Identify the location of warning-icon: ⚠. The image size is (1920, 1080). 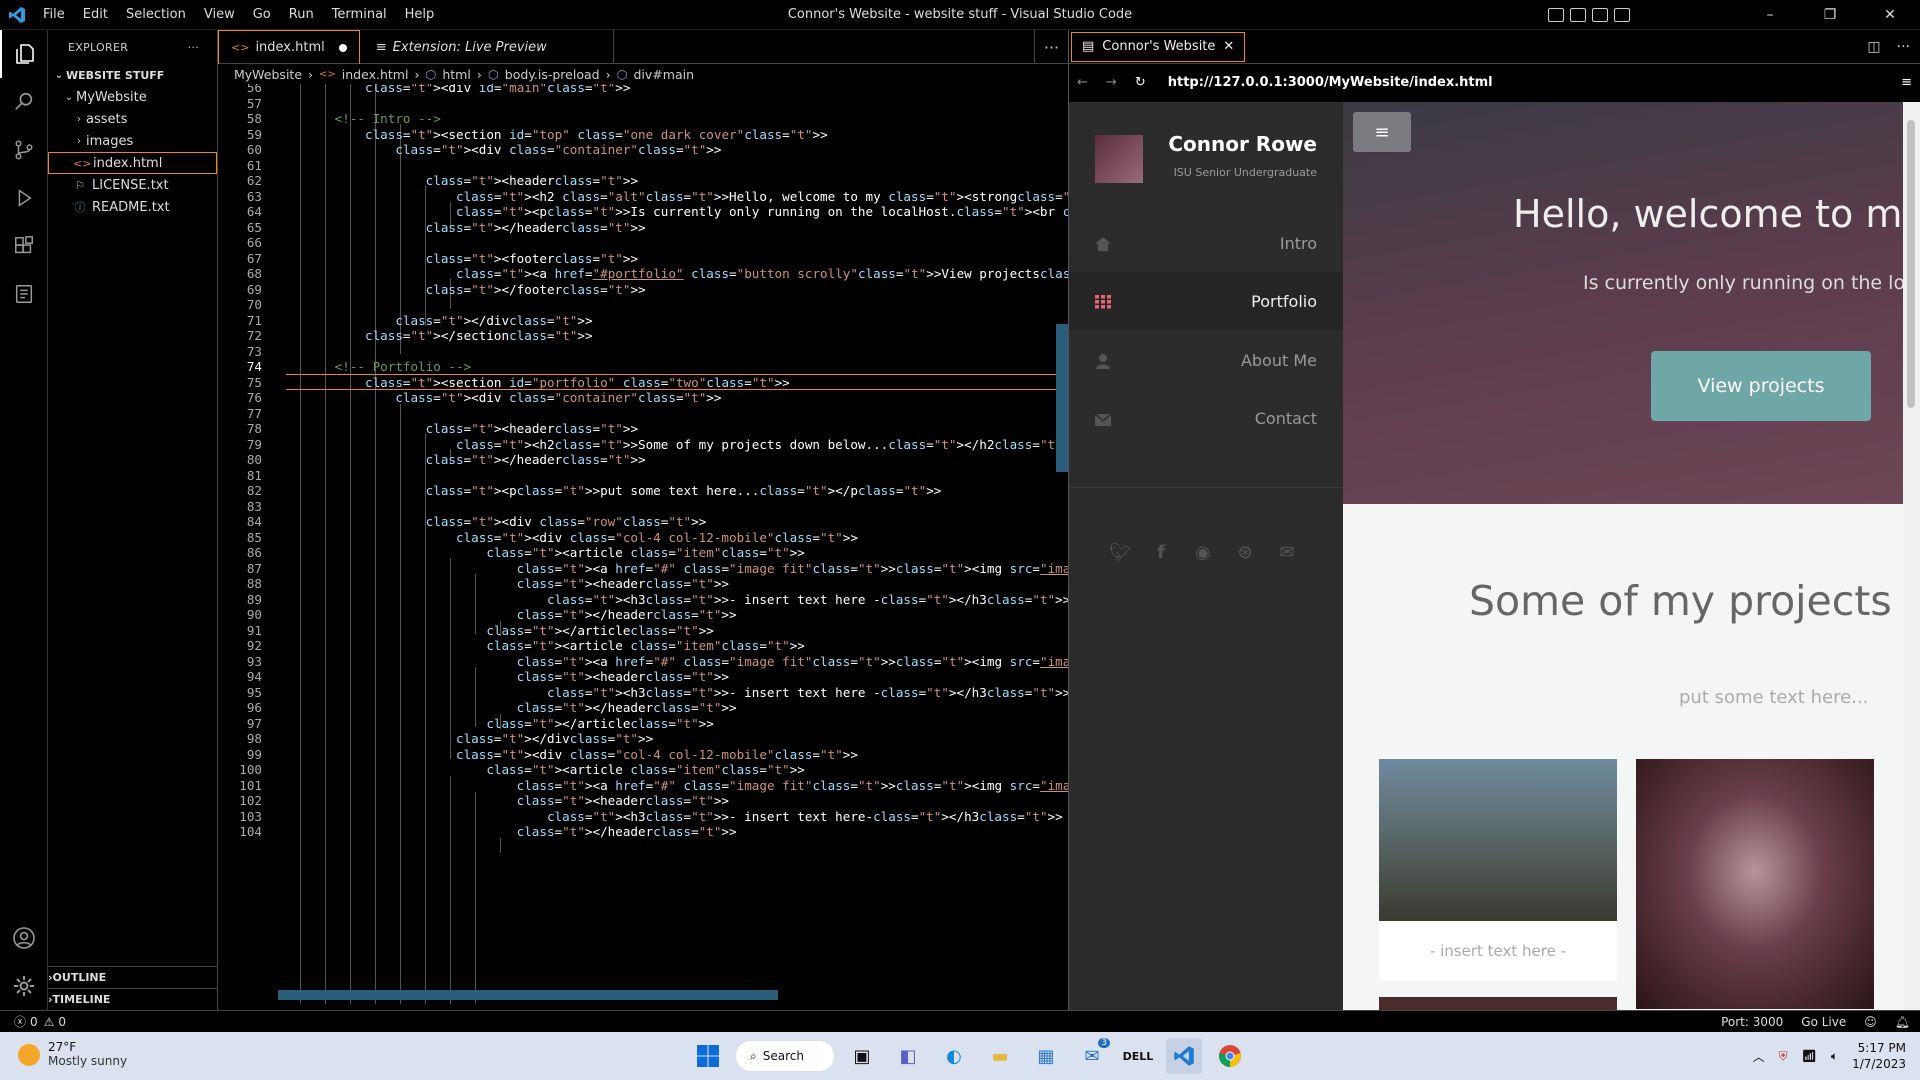
(49, 1022).